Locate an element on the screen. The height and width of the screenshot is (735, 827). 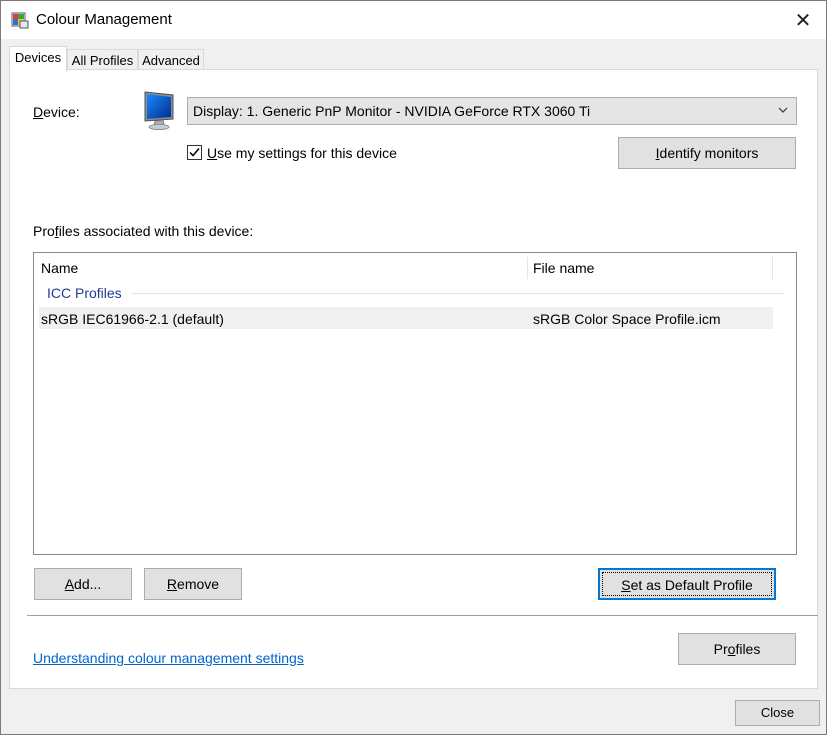
tab-devices: Devices is located at coordinates (38, 59).